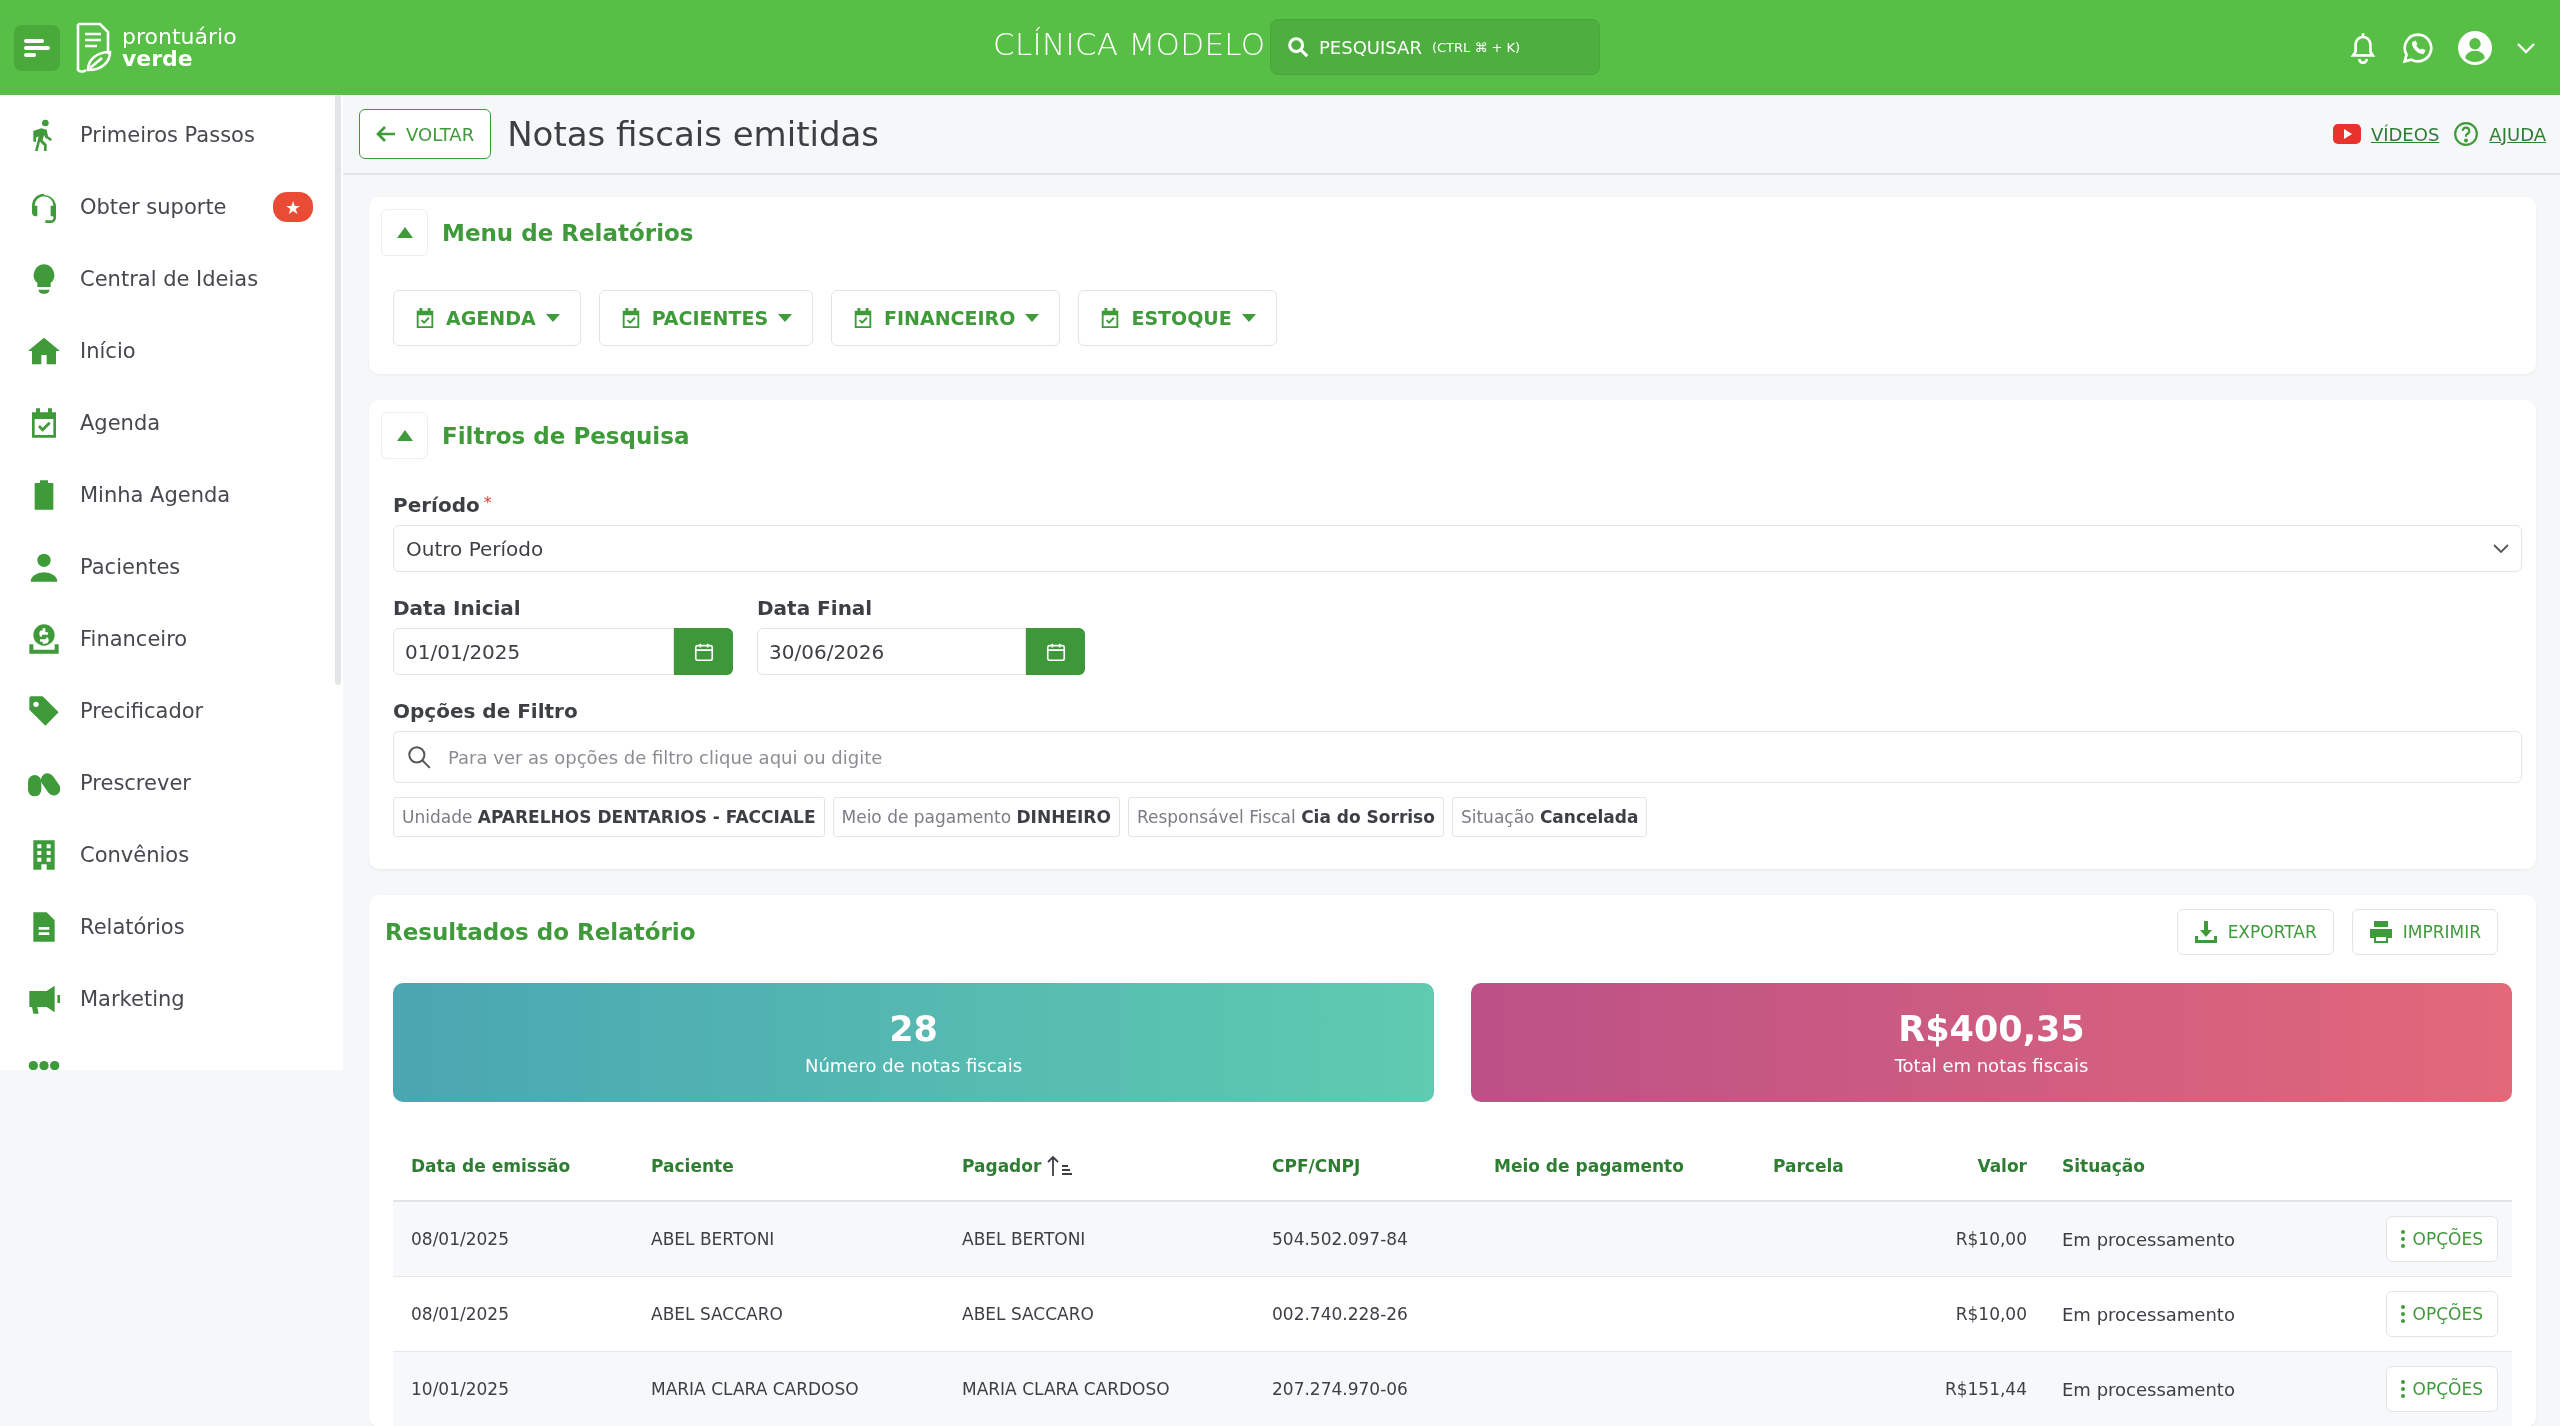  What do you see at coordinates (44, 999) in the screenshot?
I see `megaphone-icon` at bounding box center [44, 999].